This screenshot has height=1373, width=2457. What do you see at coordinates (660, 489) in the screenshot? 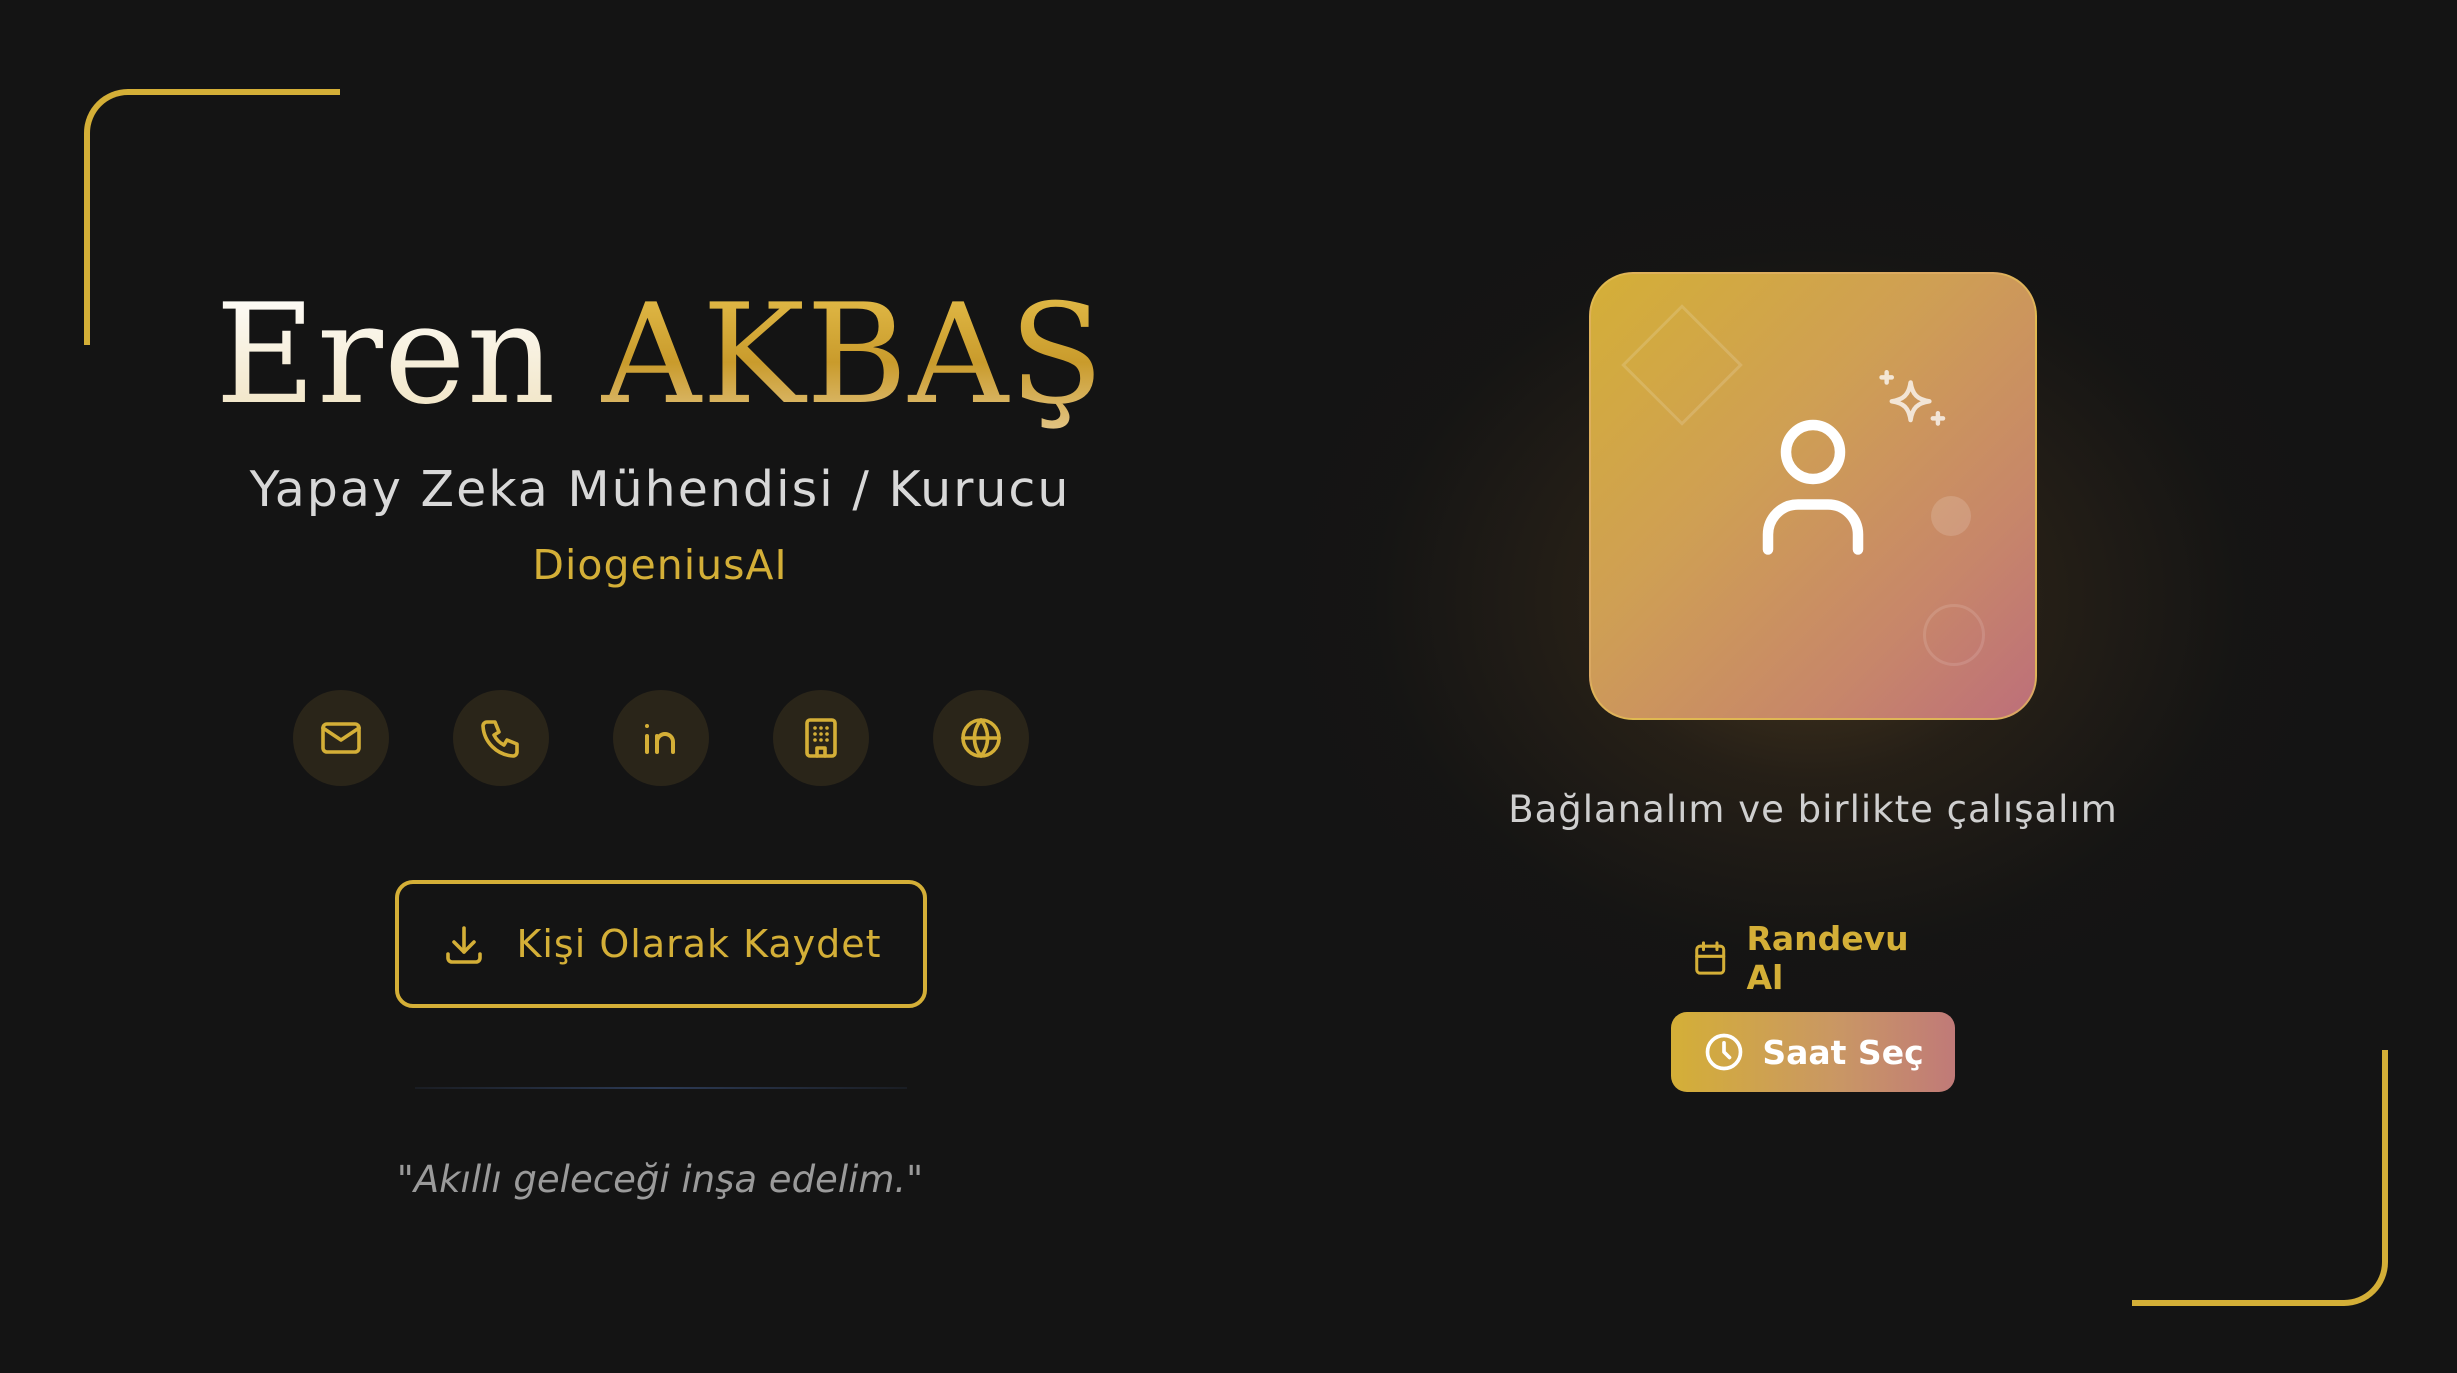
I see `job-title: Yapay Zeka Mühendisi / Kurucu` at bounding box center [660, 489].